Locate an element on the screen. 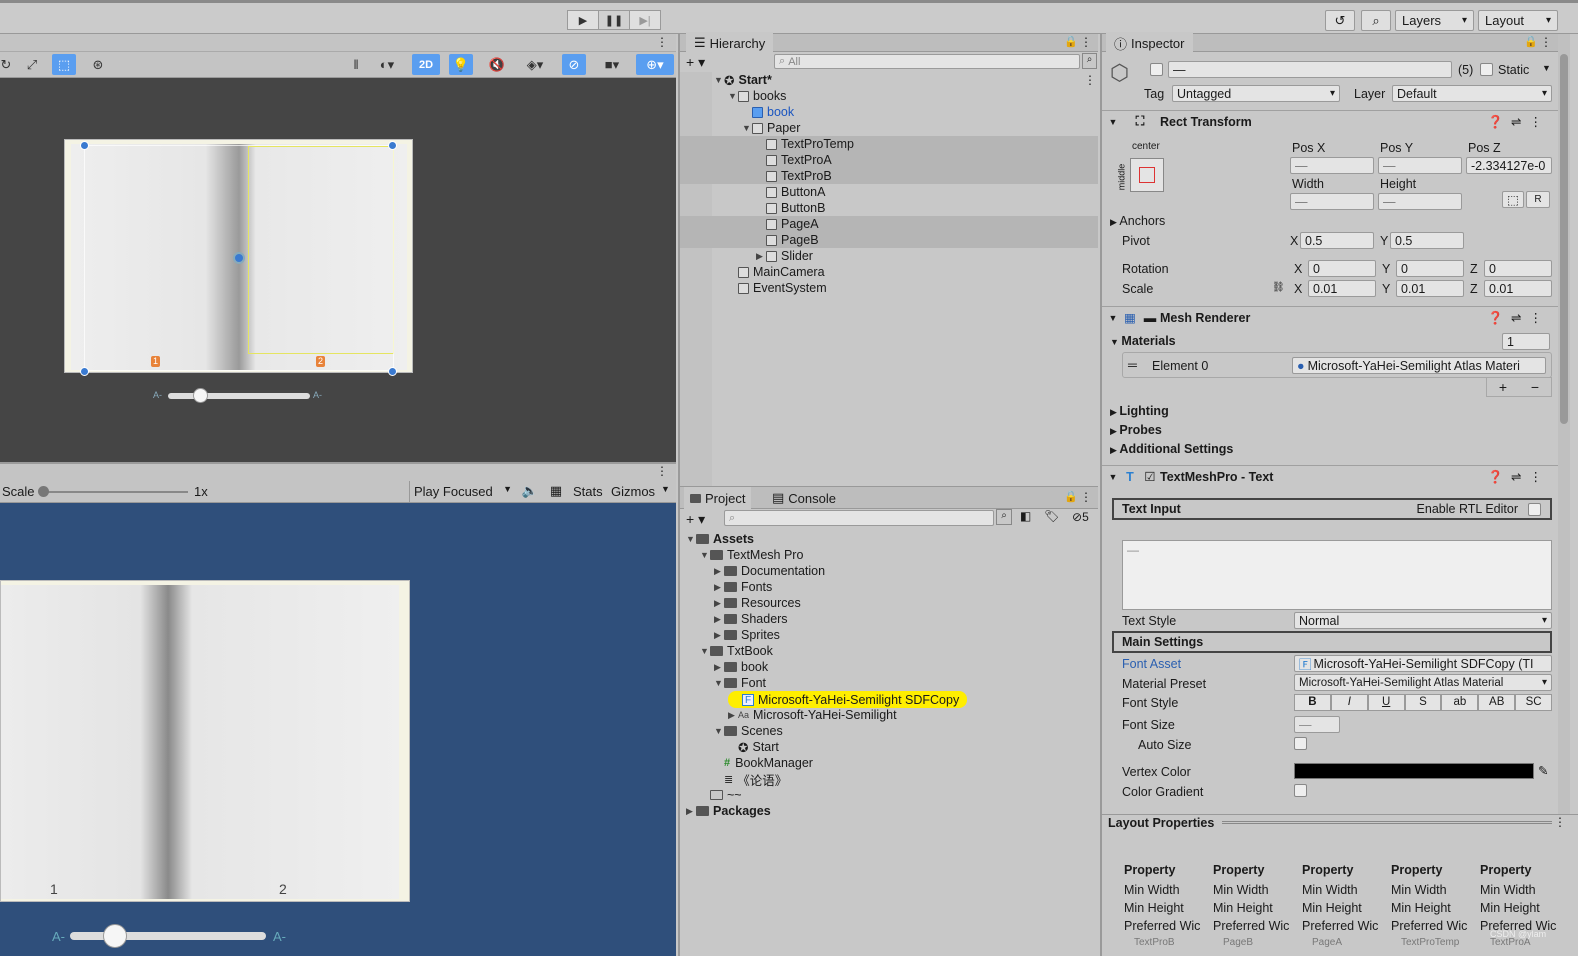  effects-icon: ◈▾ is located at coordinates (535, 64).